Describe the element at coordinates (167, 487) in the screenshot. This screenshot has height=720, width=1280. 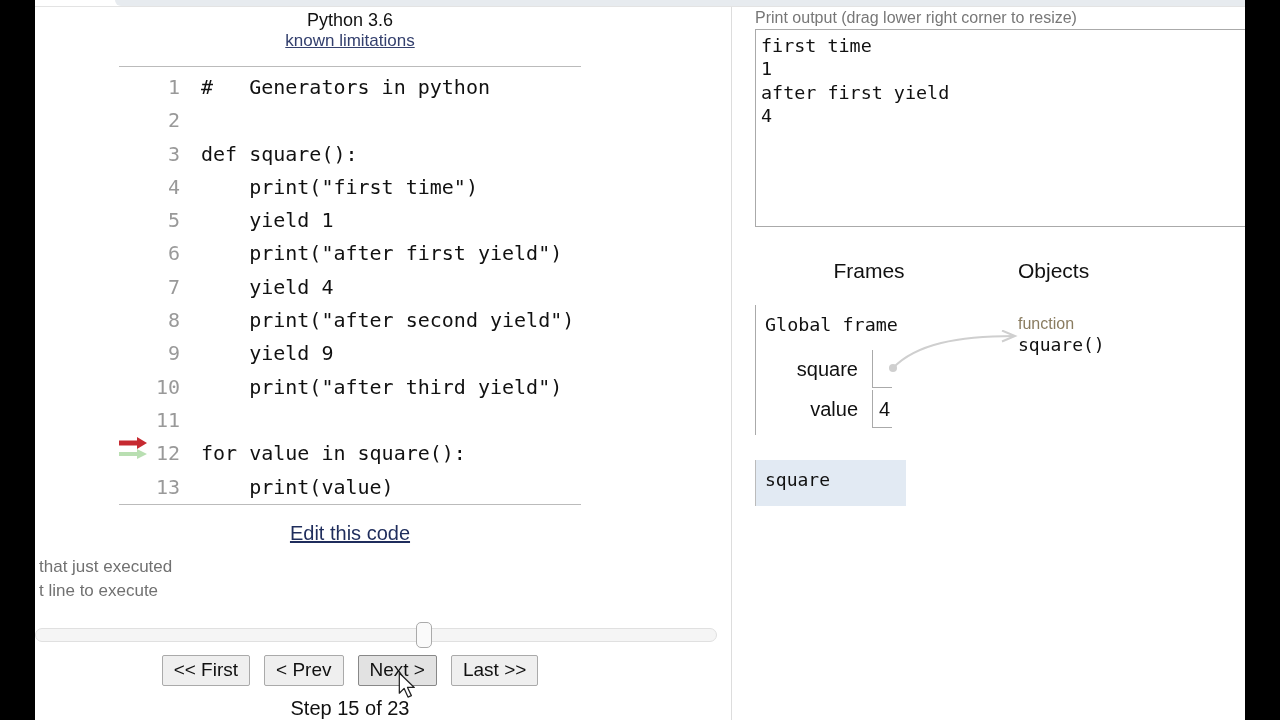
I see `line-number: 13` at that location.